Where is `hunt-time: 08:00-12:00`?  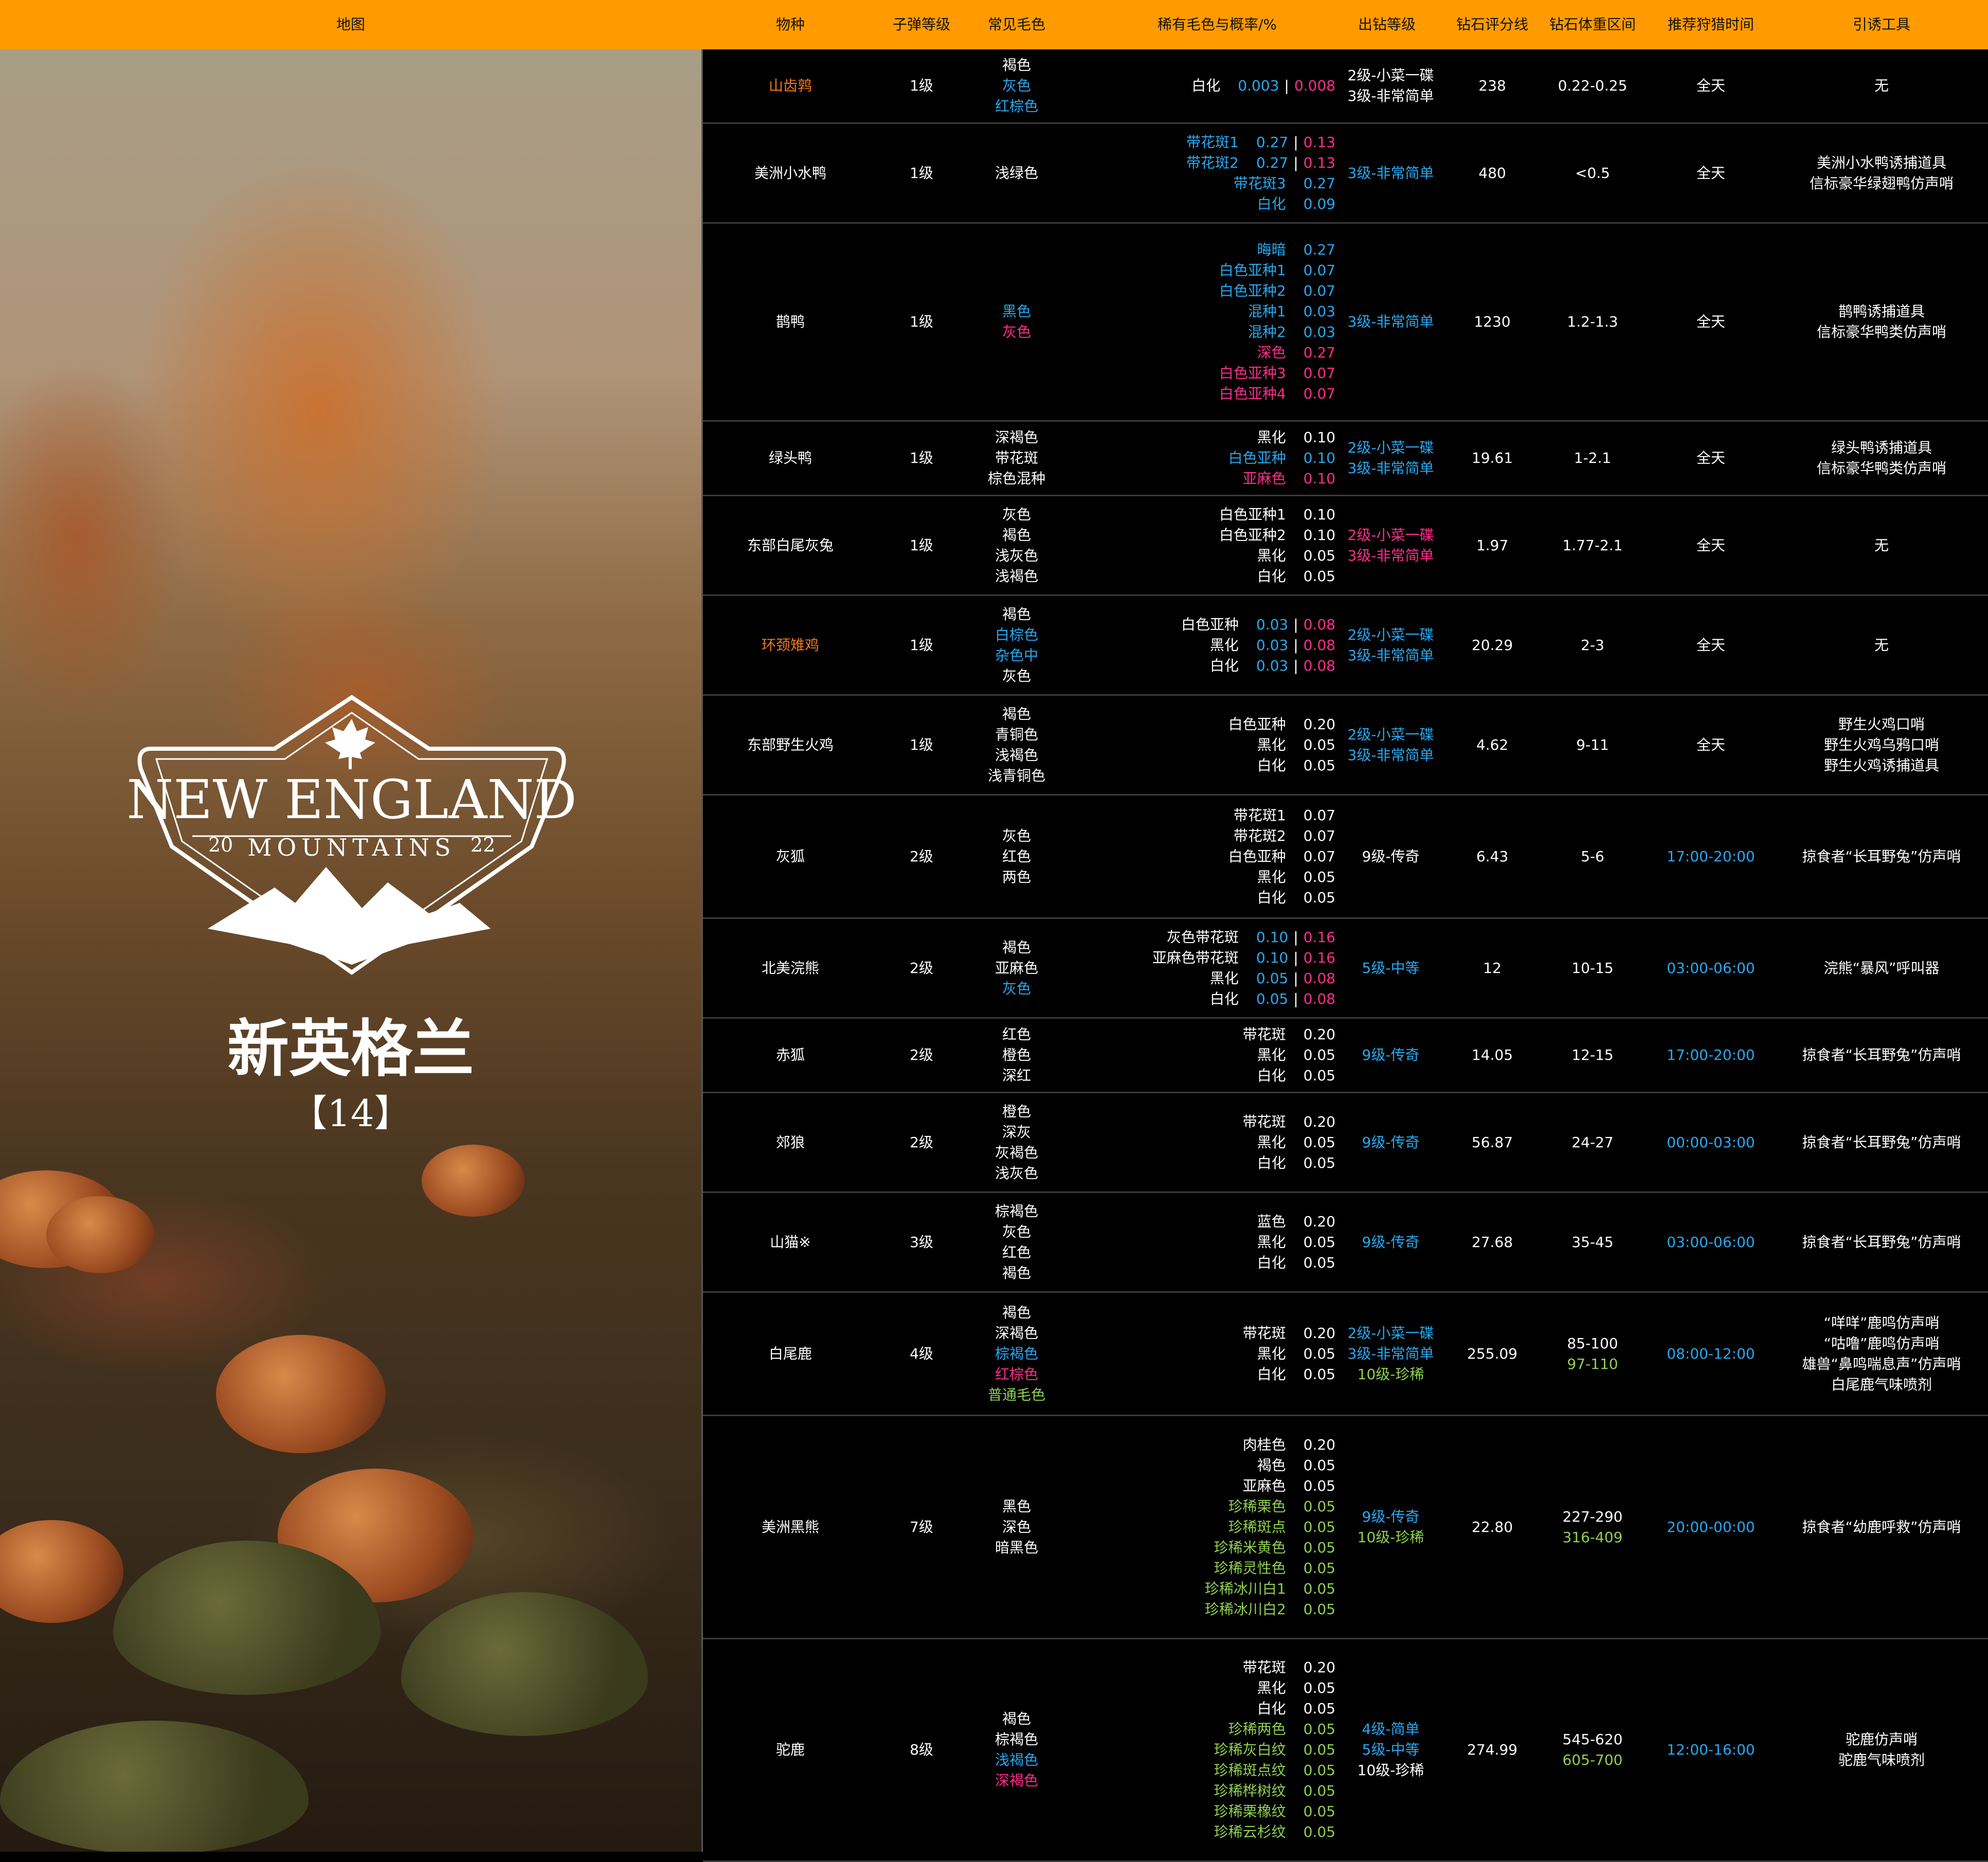
hunt-time: 08:00-12:00 is located at coordinates (1711, 1354).